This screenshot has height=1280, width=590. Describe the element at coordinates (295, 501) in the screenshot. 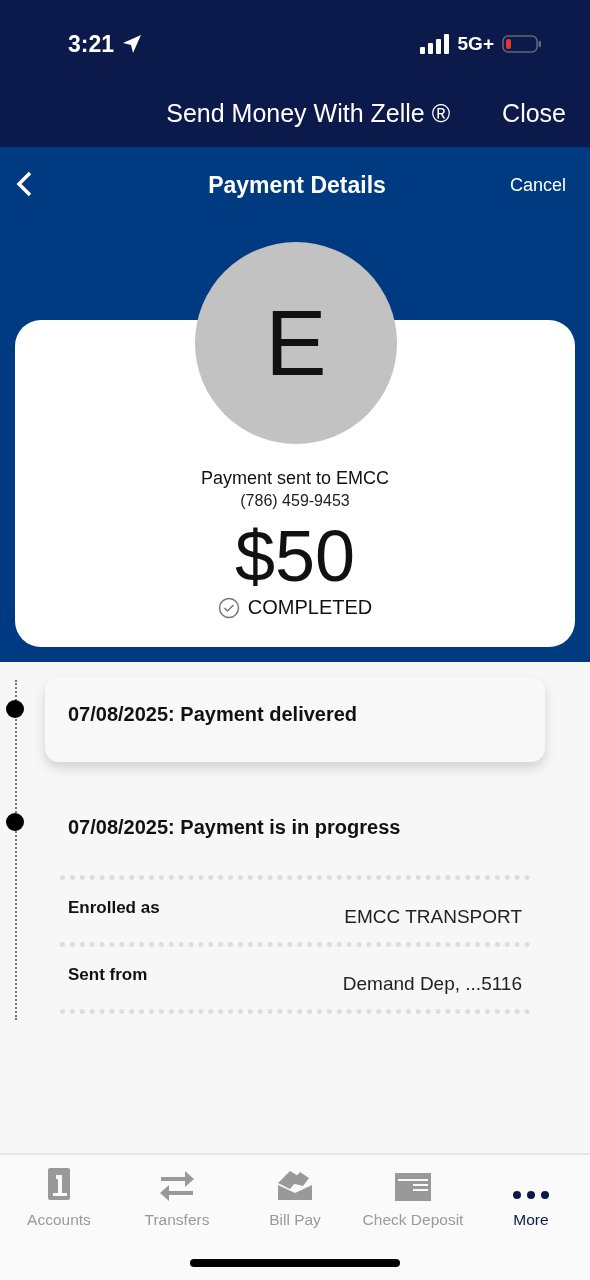

I see `phone-number: (786) 459-9453` at that location.